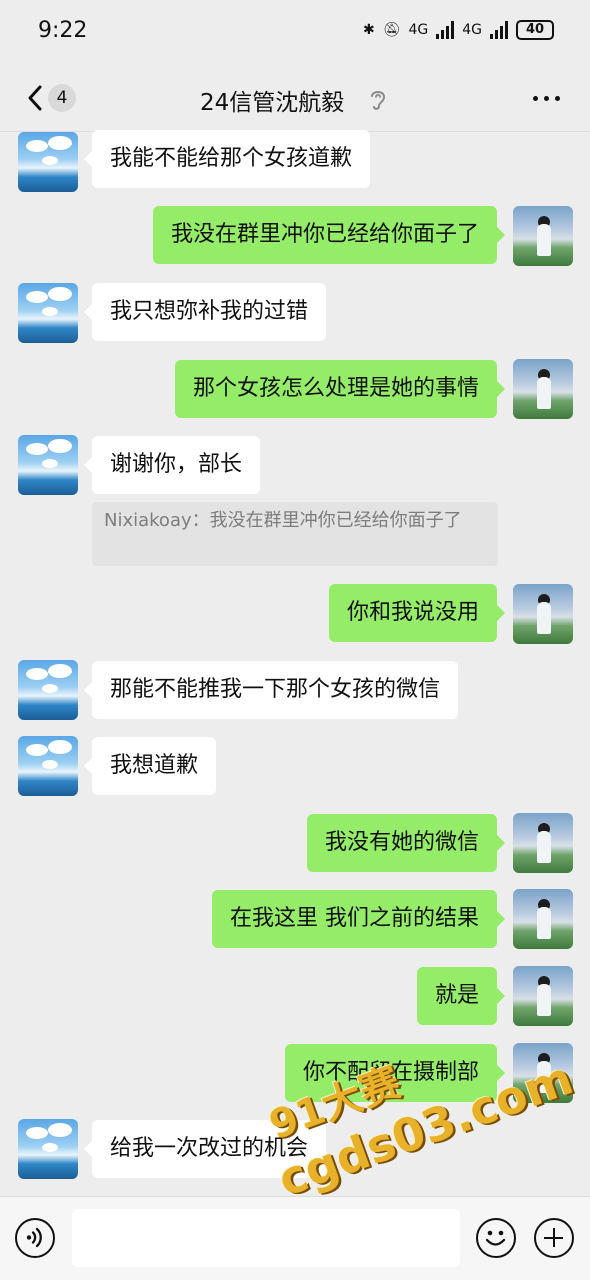 The image size is (590, 1280). What do you see at coordinates (266, 1238) in the screenshot?
I see `message-input` at bounding box center [266, 1238].